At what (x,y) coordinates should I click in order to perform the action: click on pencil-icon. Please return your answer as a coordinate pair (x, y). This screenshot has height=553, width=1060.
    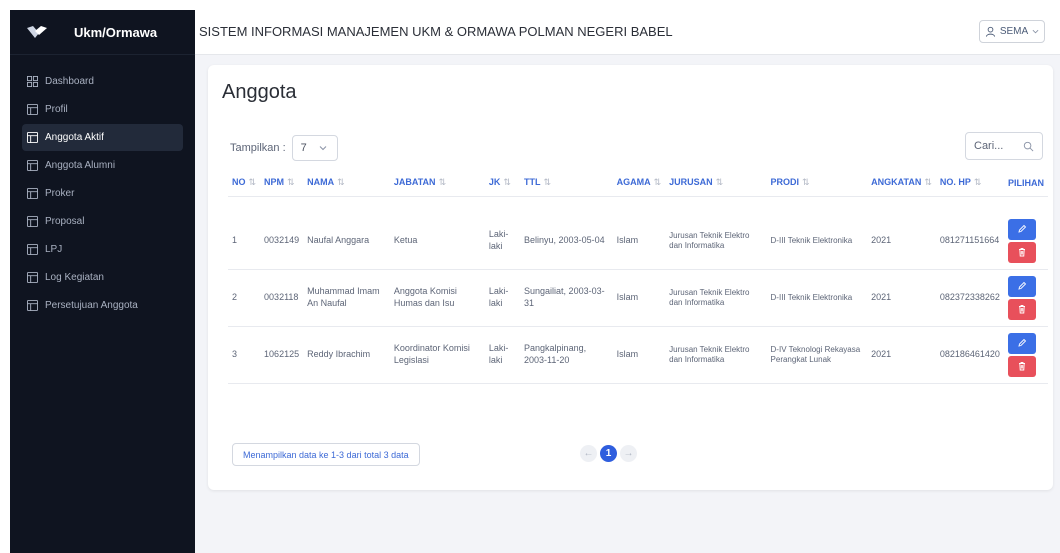
    Looking at the image, I should click on (1022, 285).